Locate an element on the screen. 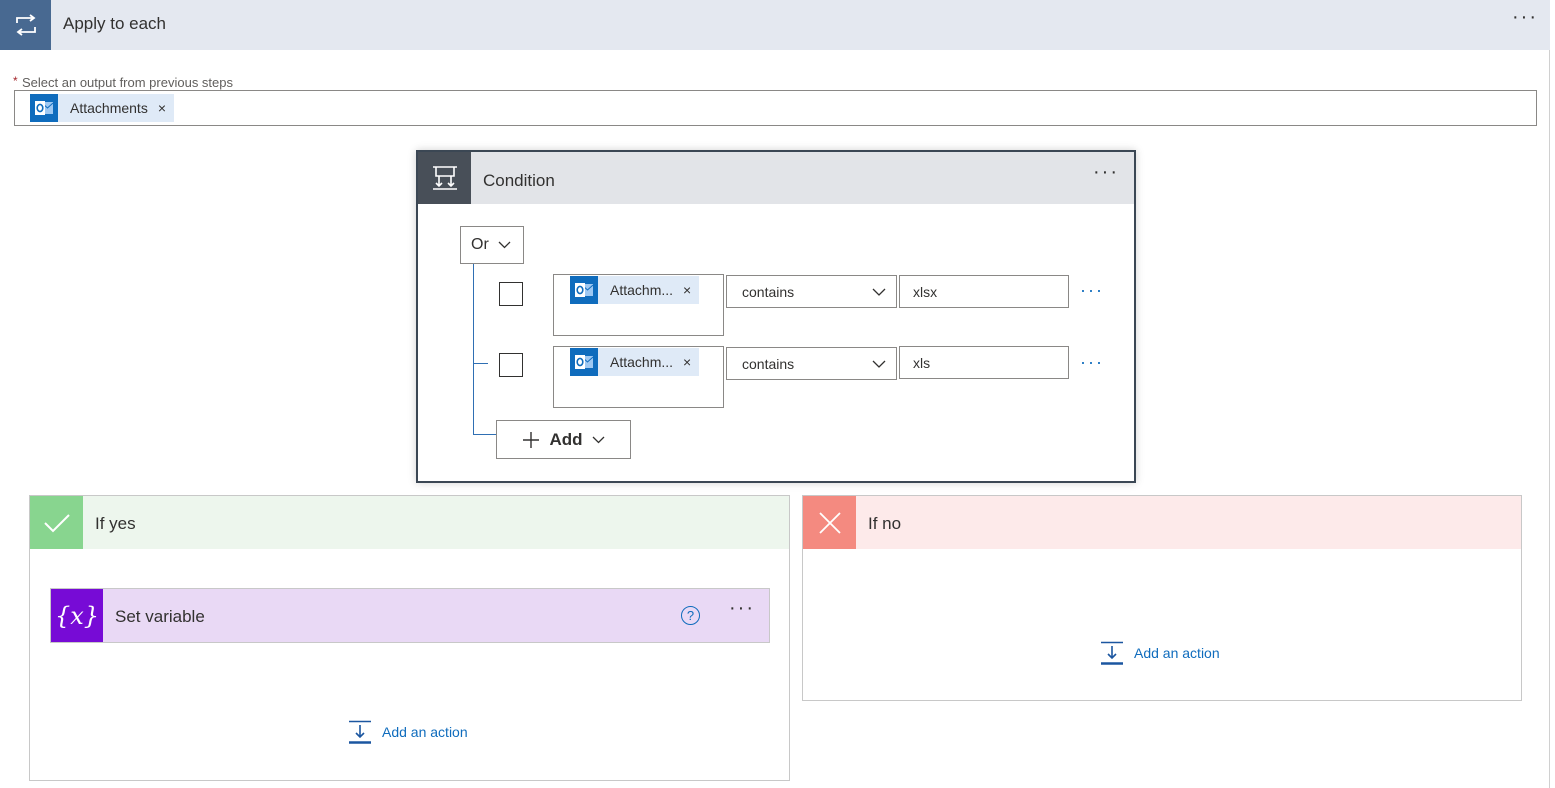 The height and width of the screenshot is (788, 1555). group-operator-value: Or is located at coordinates (480, 244).